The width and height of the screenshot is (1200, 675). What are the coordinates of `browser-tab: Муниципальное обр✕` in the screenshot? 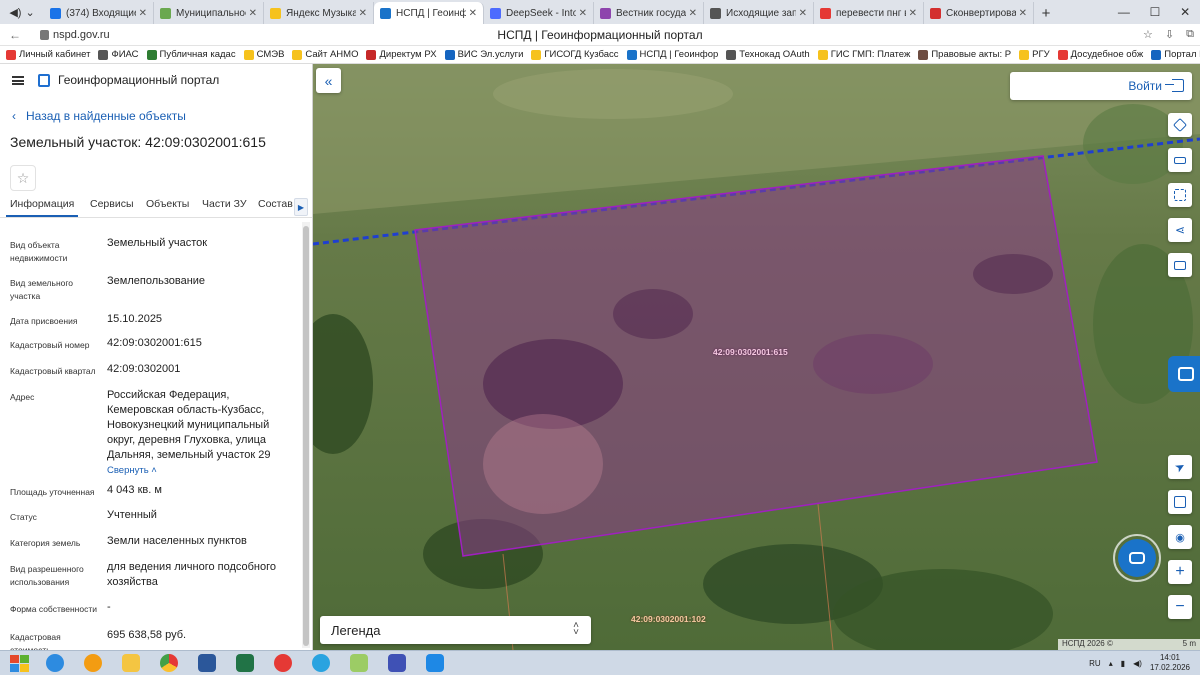 It's located at (209, 13).